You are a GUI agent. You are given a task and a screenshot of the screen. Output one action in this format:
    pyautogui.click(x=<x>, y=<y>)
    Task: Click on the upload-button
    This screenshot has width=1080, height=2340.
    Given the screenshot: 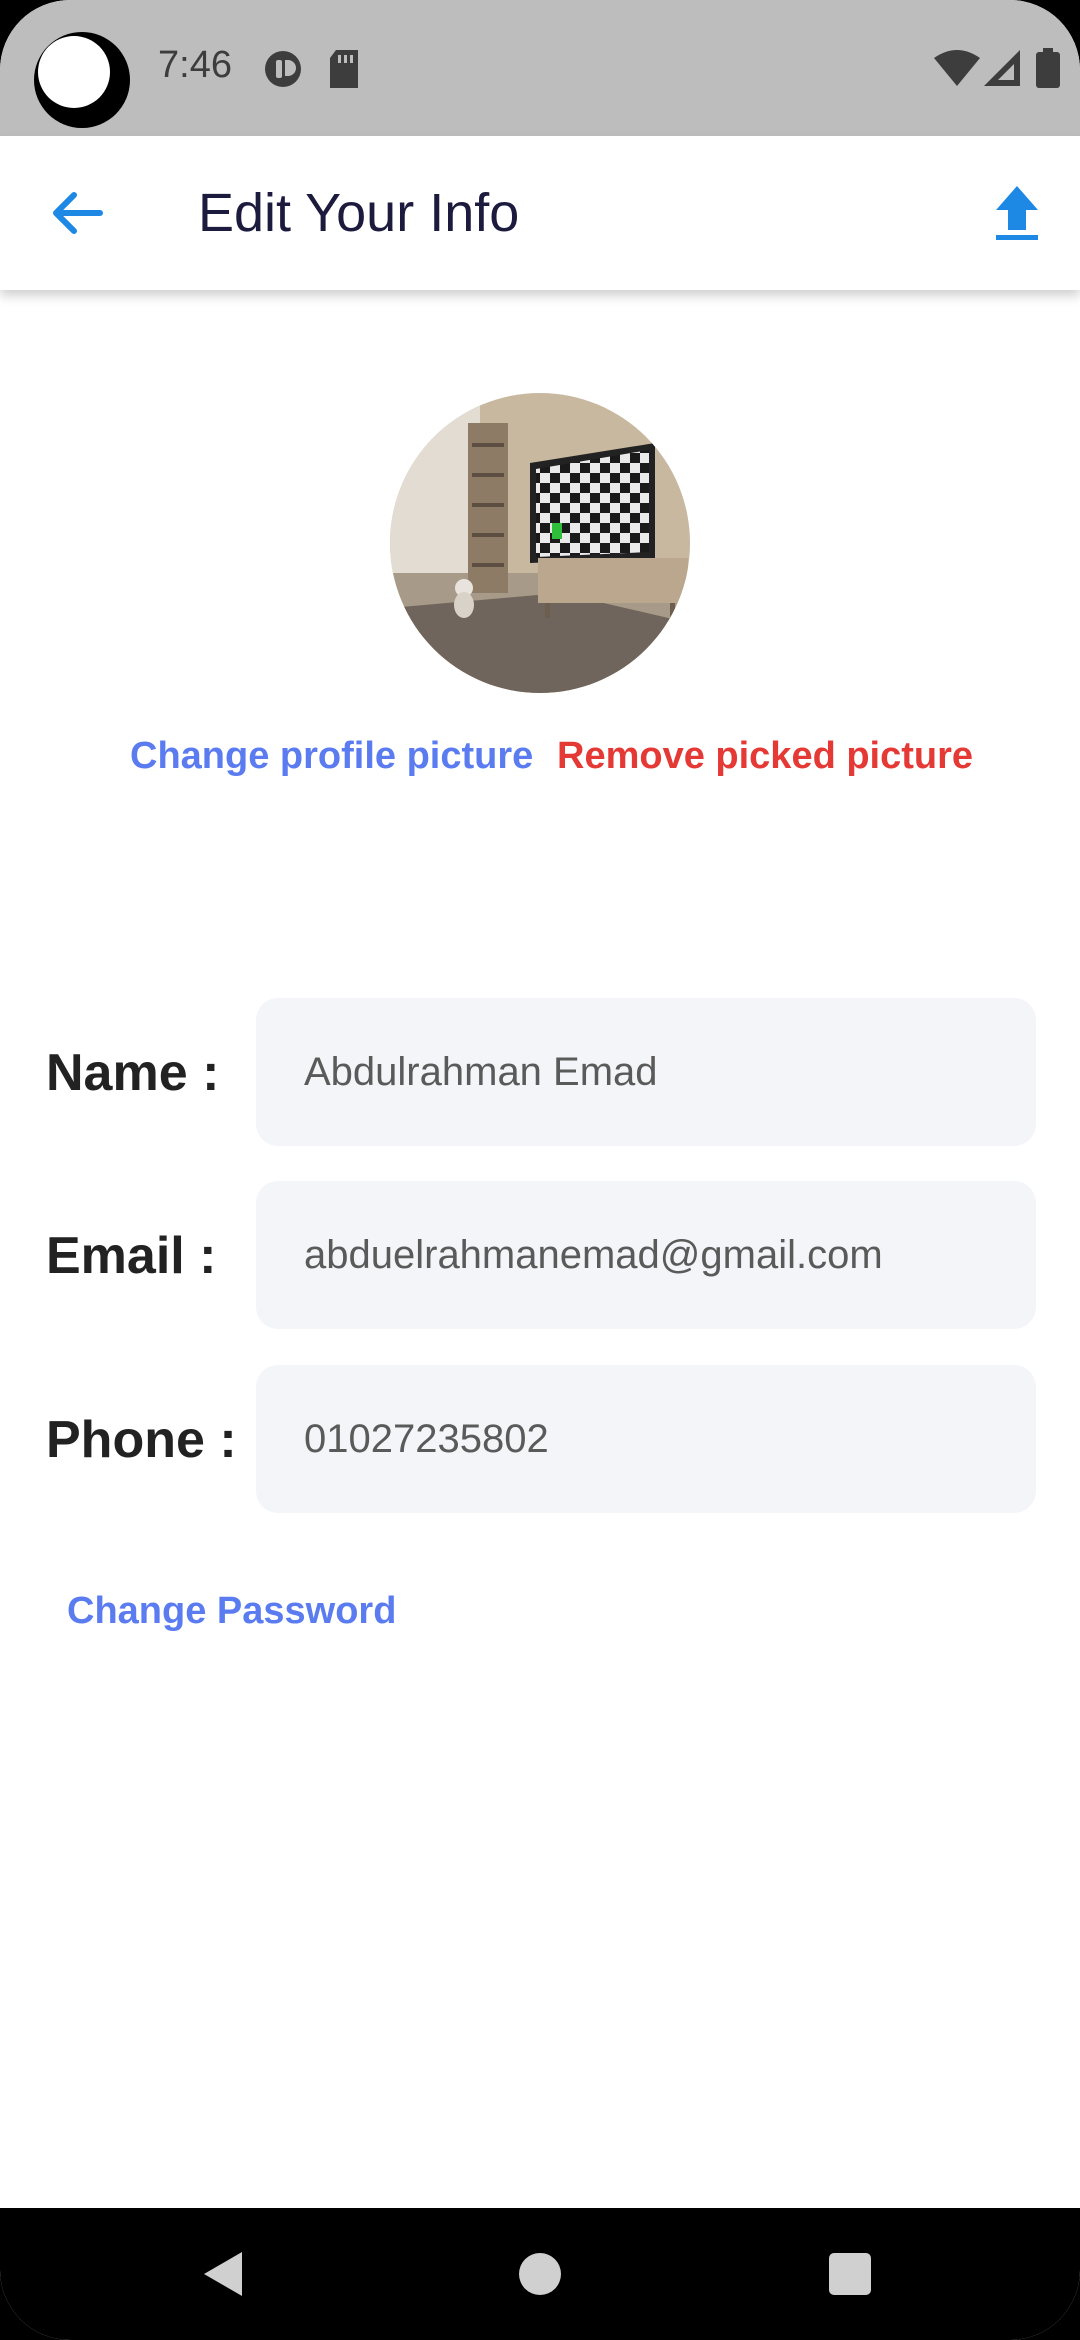 What is the action you would take?
    pyautogui.click(x=1017, y=213)
    